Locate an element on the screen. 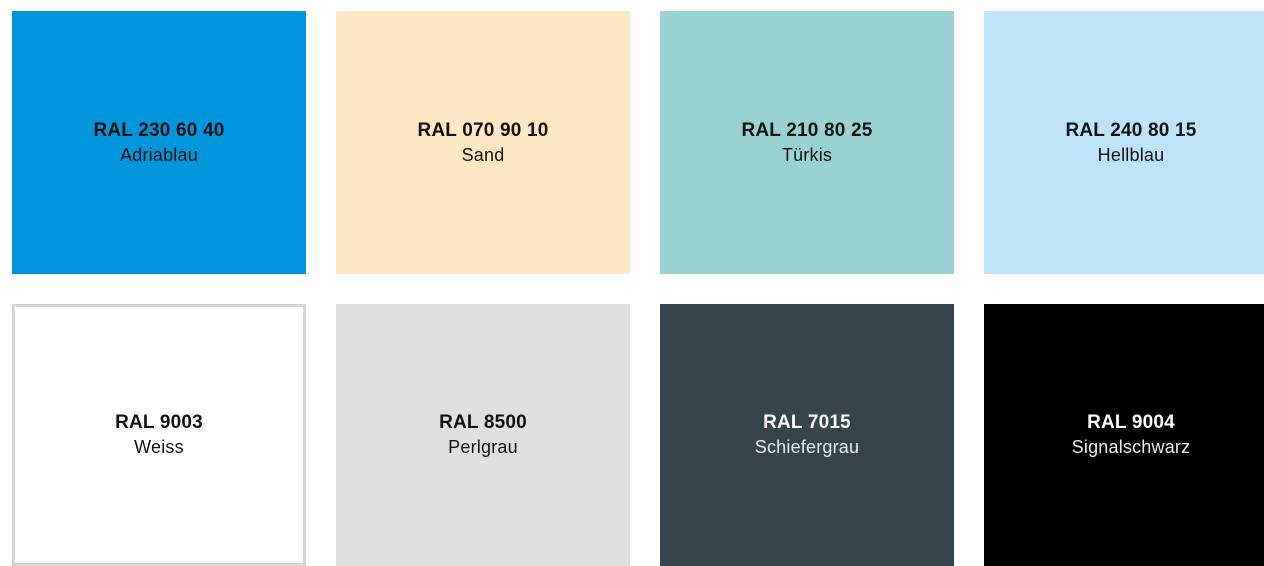 Image resolution: width=1264 pixels, height=566 pixels. swatch-perlgrau: RAL 8500 Perlgrau is located at coordinates (483, 435).